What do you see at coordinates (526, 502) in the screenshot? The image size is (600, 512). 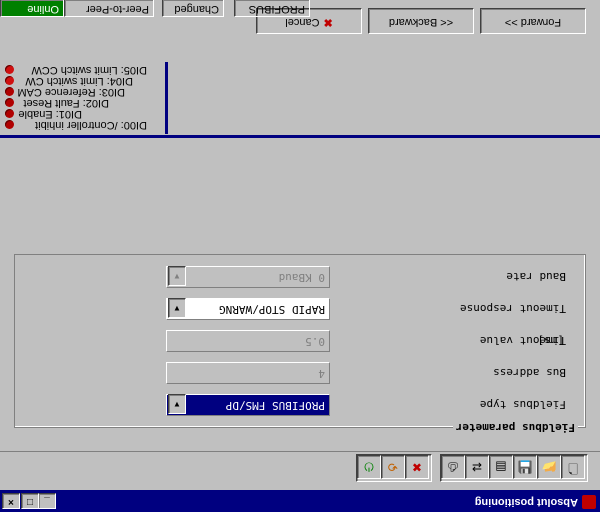 I see `window-title: Absolut positioning` at bounding box center [526, 502].